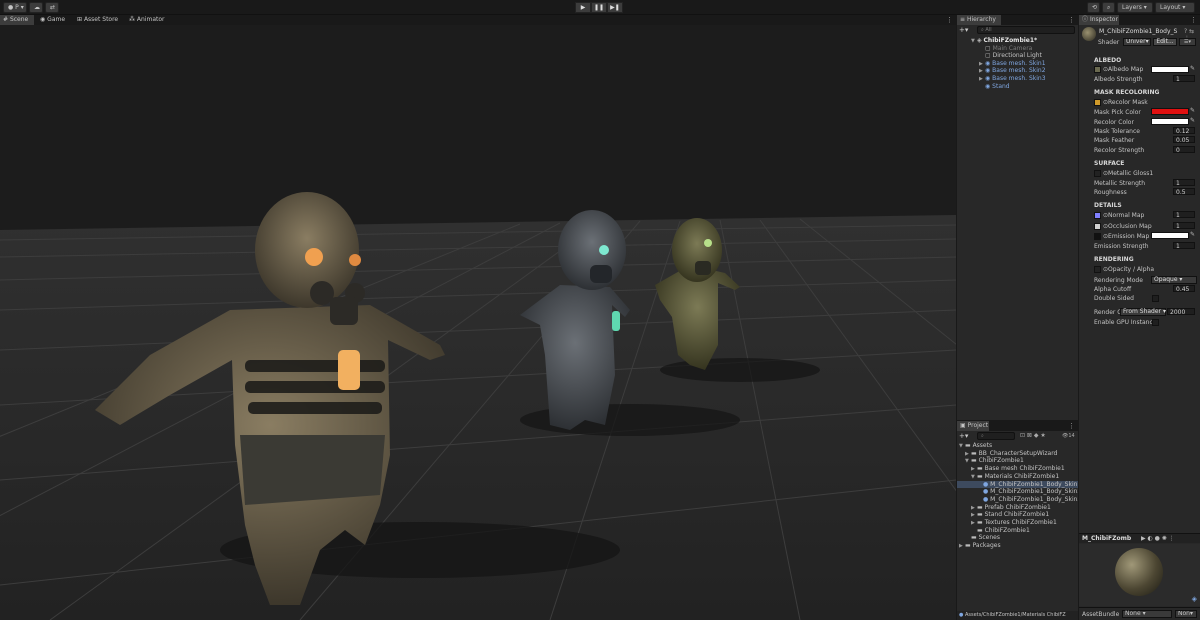 This screenshot has width=1200, height=620. What do you see at coordinates (1184, 192) in the screenshot?
I see `roughness-field: 0.5` at bounding box center [1184, 192].